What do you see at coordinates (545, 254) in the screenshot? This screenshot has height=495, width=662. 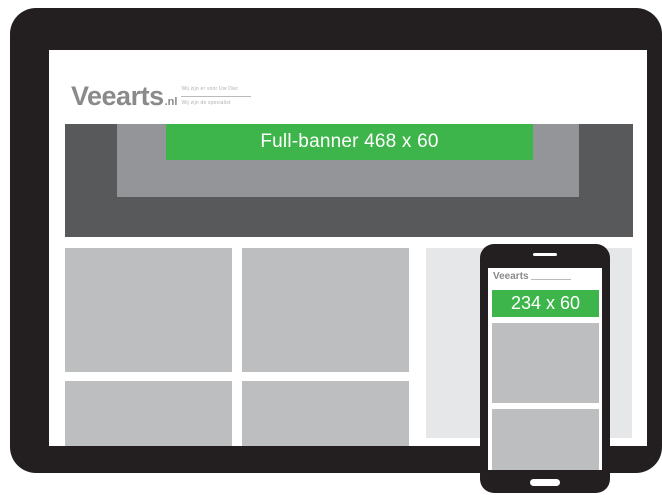 I see `phone-speaker` at bounding box center [545, 254].